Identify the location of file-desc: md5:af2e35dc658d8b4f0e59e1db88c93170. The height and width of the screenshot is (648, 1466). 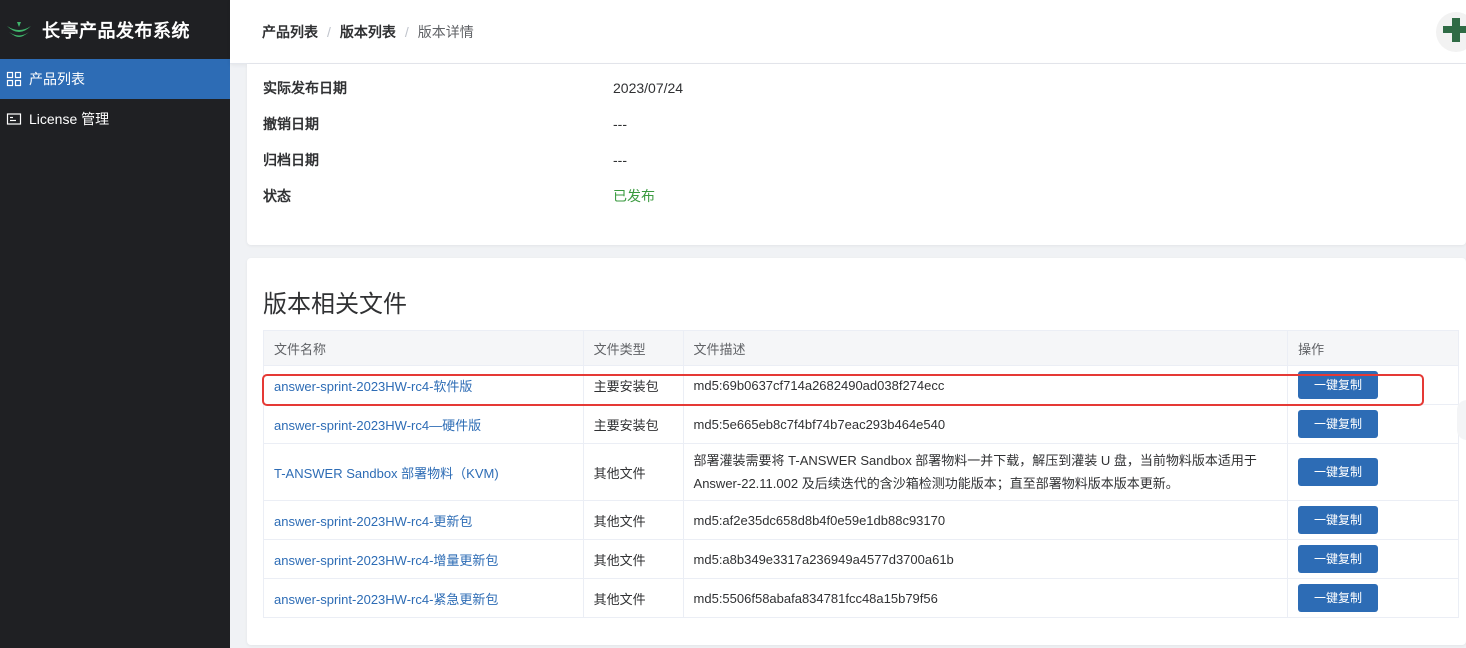
(985, 520).